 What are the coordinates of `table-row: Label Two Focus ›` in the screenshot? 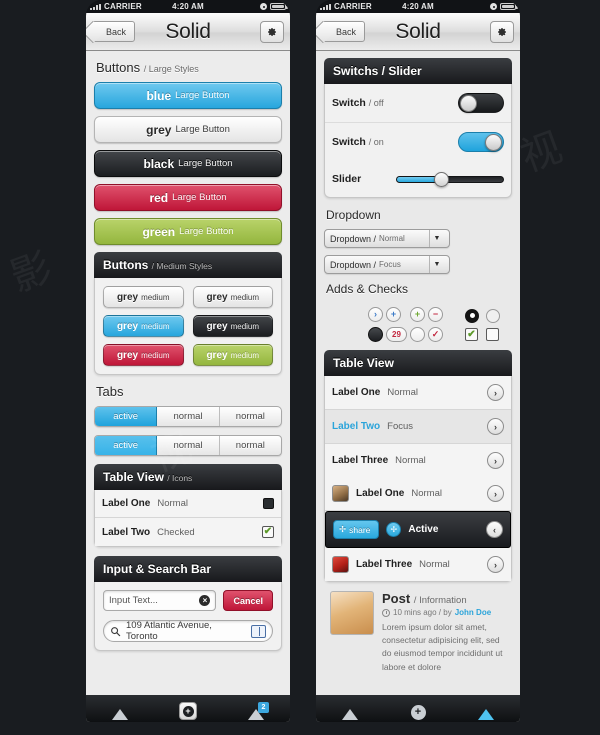 It's located at (418, 427).